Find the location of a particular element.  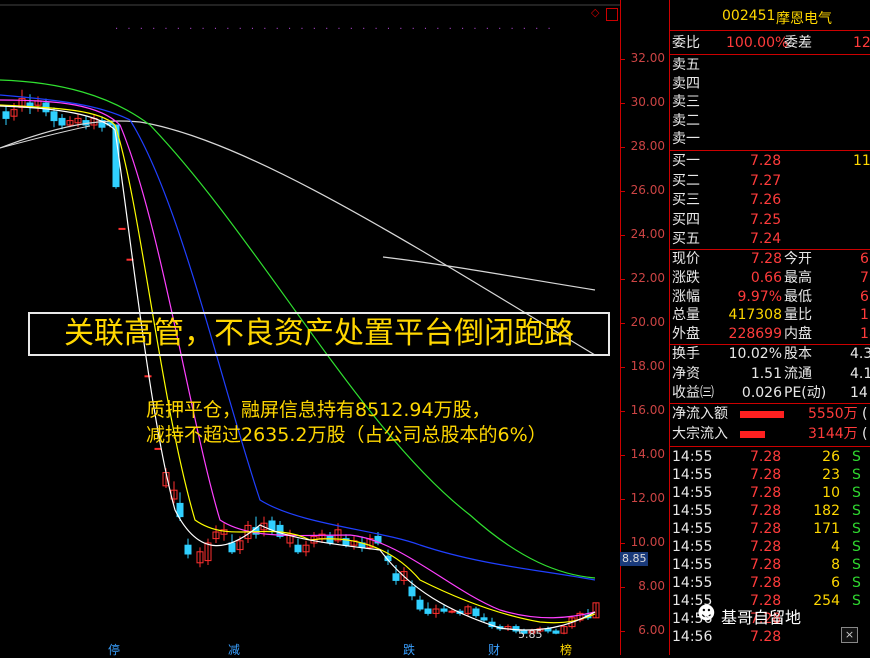

price-tick-label: 6.00 is located at coordinates (651, 630).